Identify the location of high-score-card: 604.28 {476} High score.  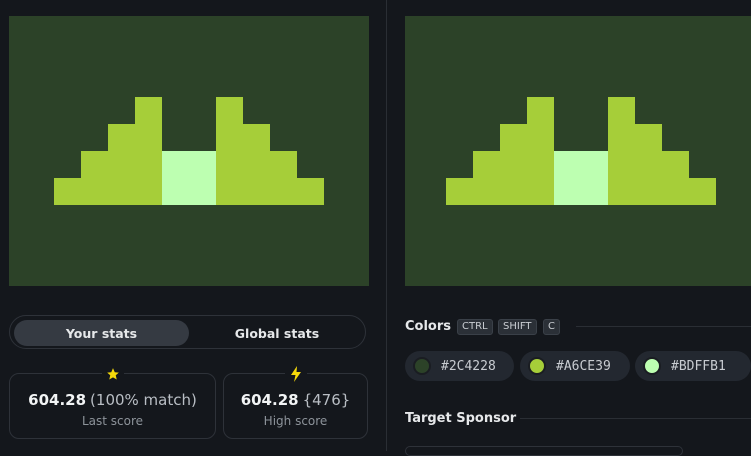
(295, 402).